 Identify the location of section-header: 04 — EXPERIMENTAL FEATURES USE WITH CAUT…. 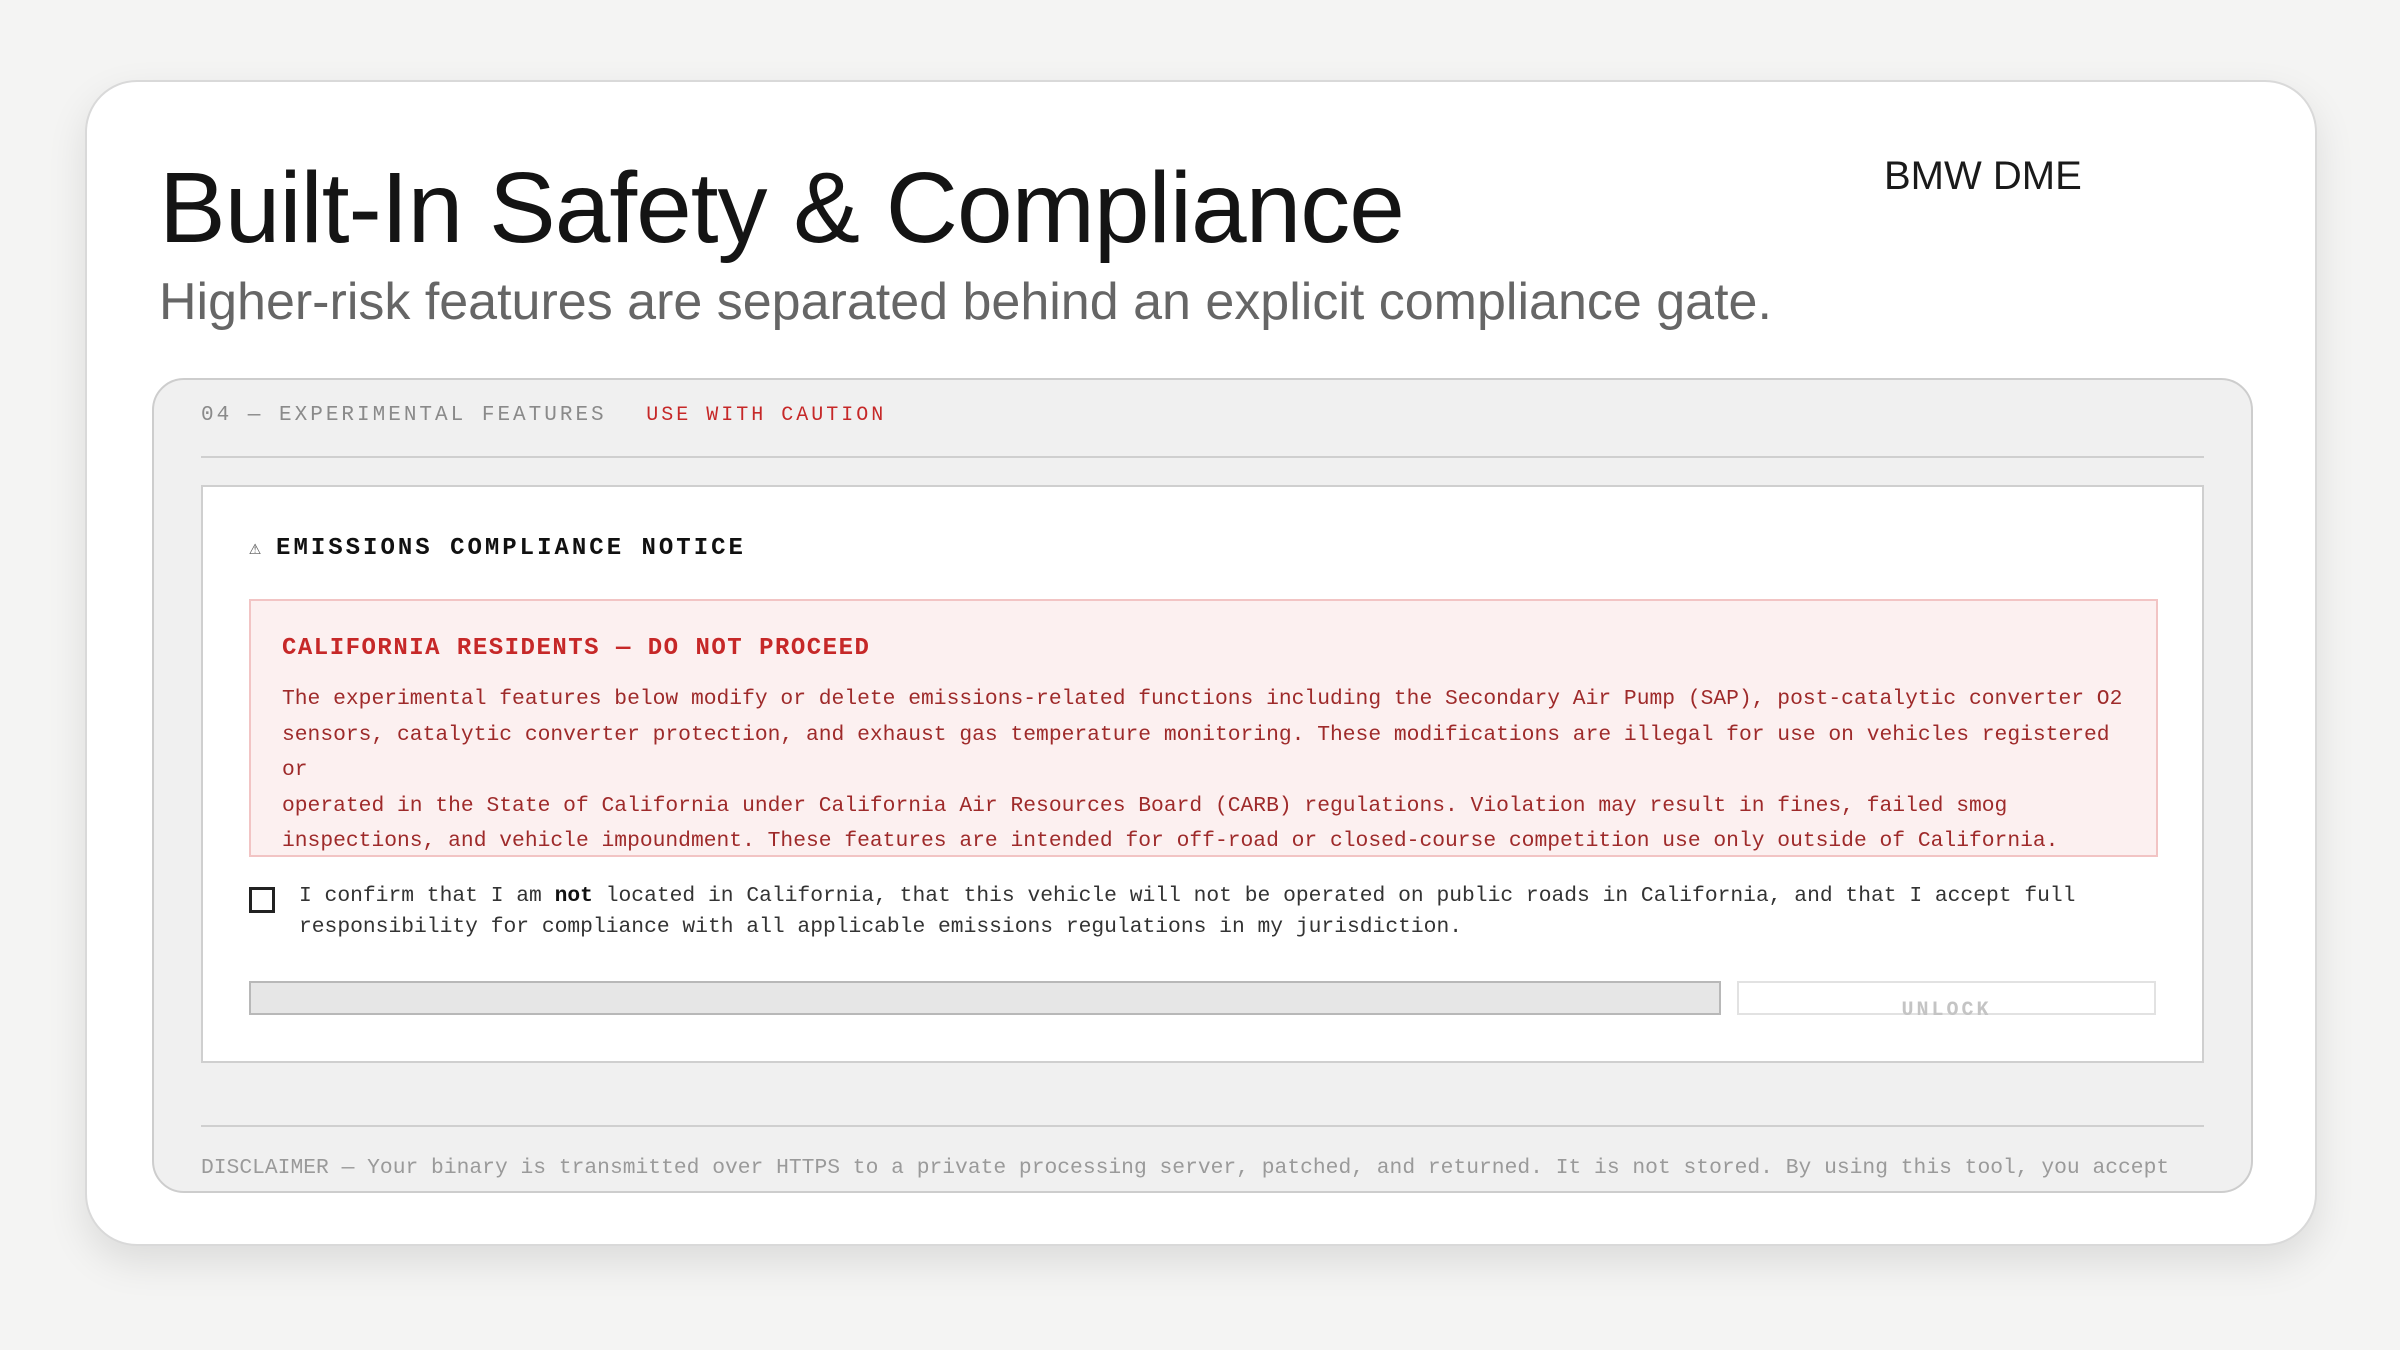
(1202, 431).